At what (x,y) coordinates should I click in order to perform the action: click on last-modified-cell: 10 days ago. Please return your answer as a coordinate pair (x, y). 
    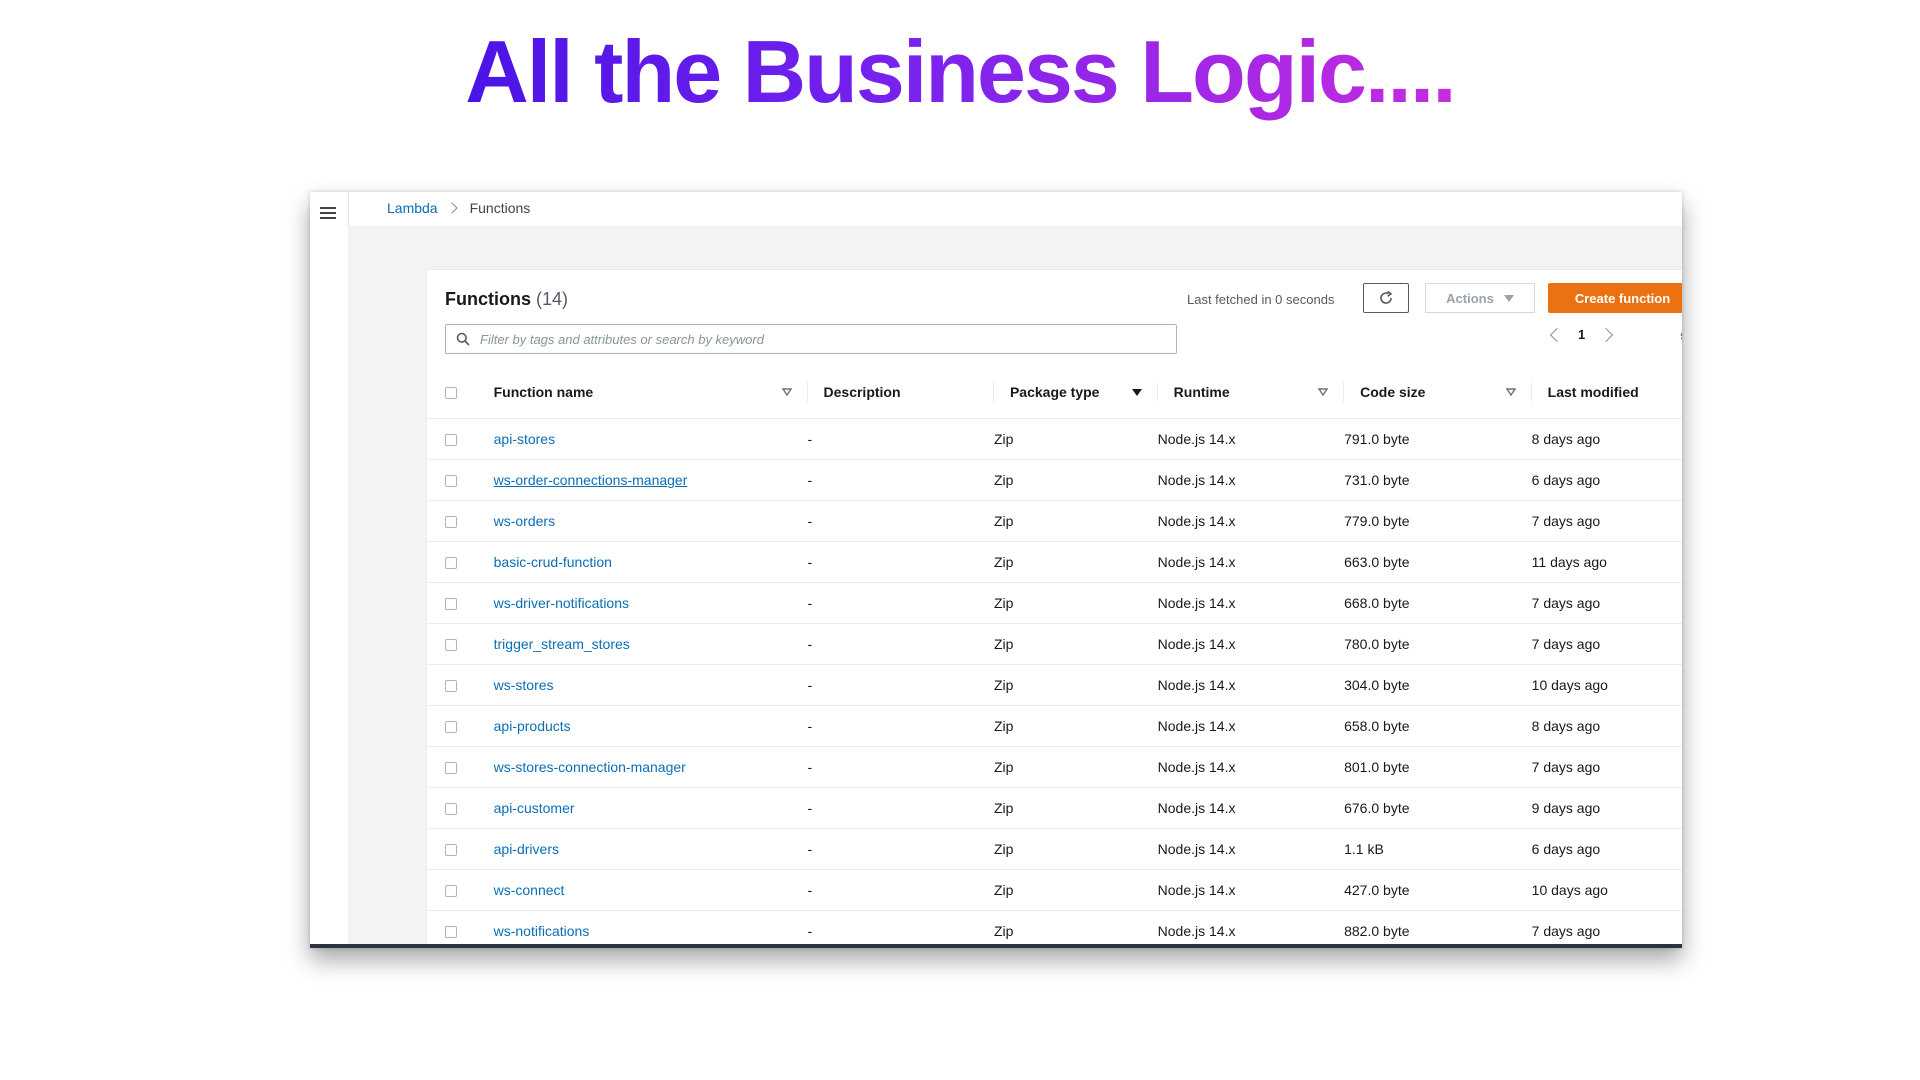
    Looking at the image, I should click on (1606, 890).